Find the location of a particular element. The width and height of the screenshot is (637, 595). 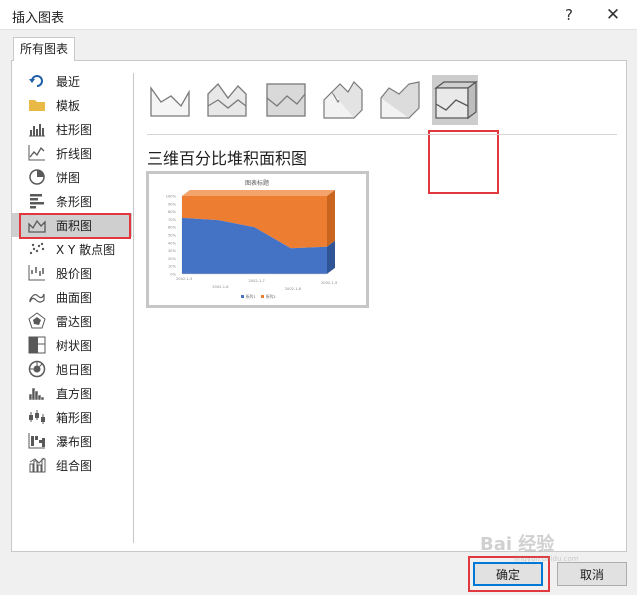

scatter-chart-icon is located at coordinates (37, 249).